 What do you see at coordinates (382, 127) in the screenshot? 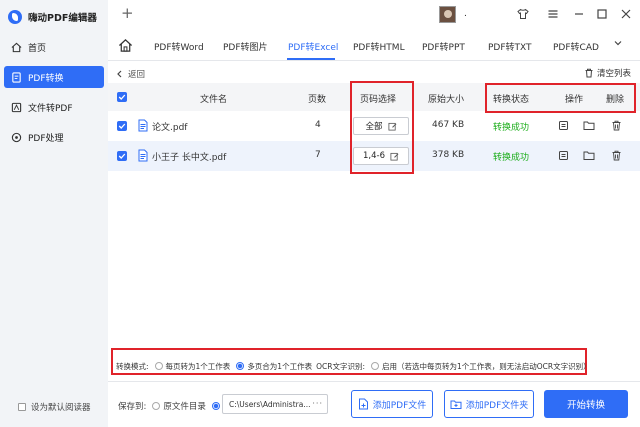
I see `page-select-highlight` at bounding box center [382, 127].